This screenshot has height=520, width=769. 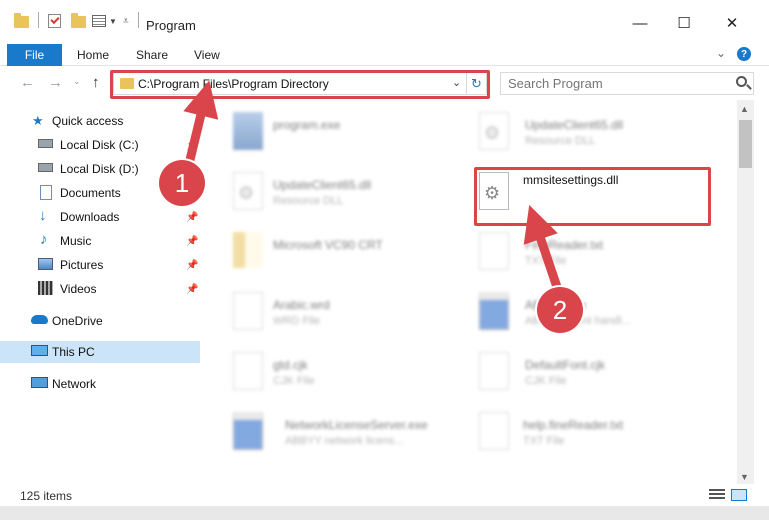 What do you see at coordinates (100, 145) in the screenshot?
I see `sidebar-item-local-disk-c: Local Disk (C:) 📌` at bounding box center [100, 145].